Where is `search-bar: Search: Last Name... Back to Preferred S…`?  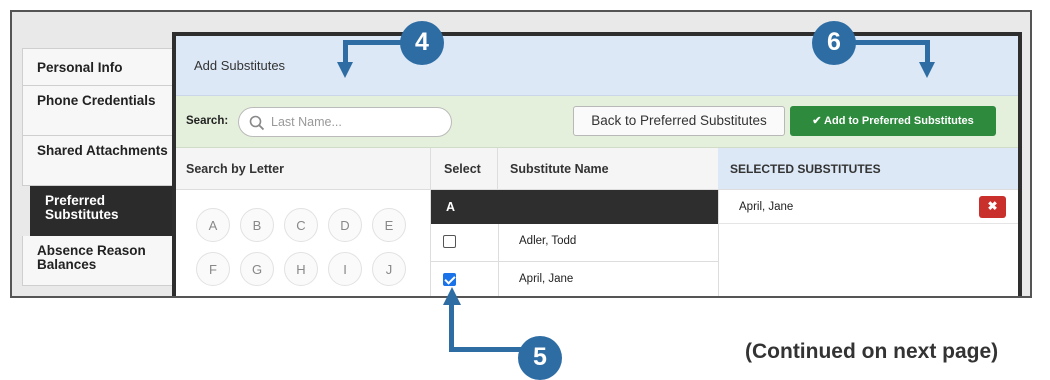 search-bar: Search: Last Name... Back to Preferred S… is located at coordinates (597, 122).